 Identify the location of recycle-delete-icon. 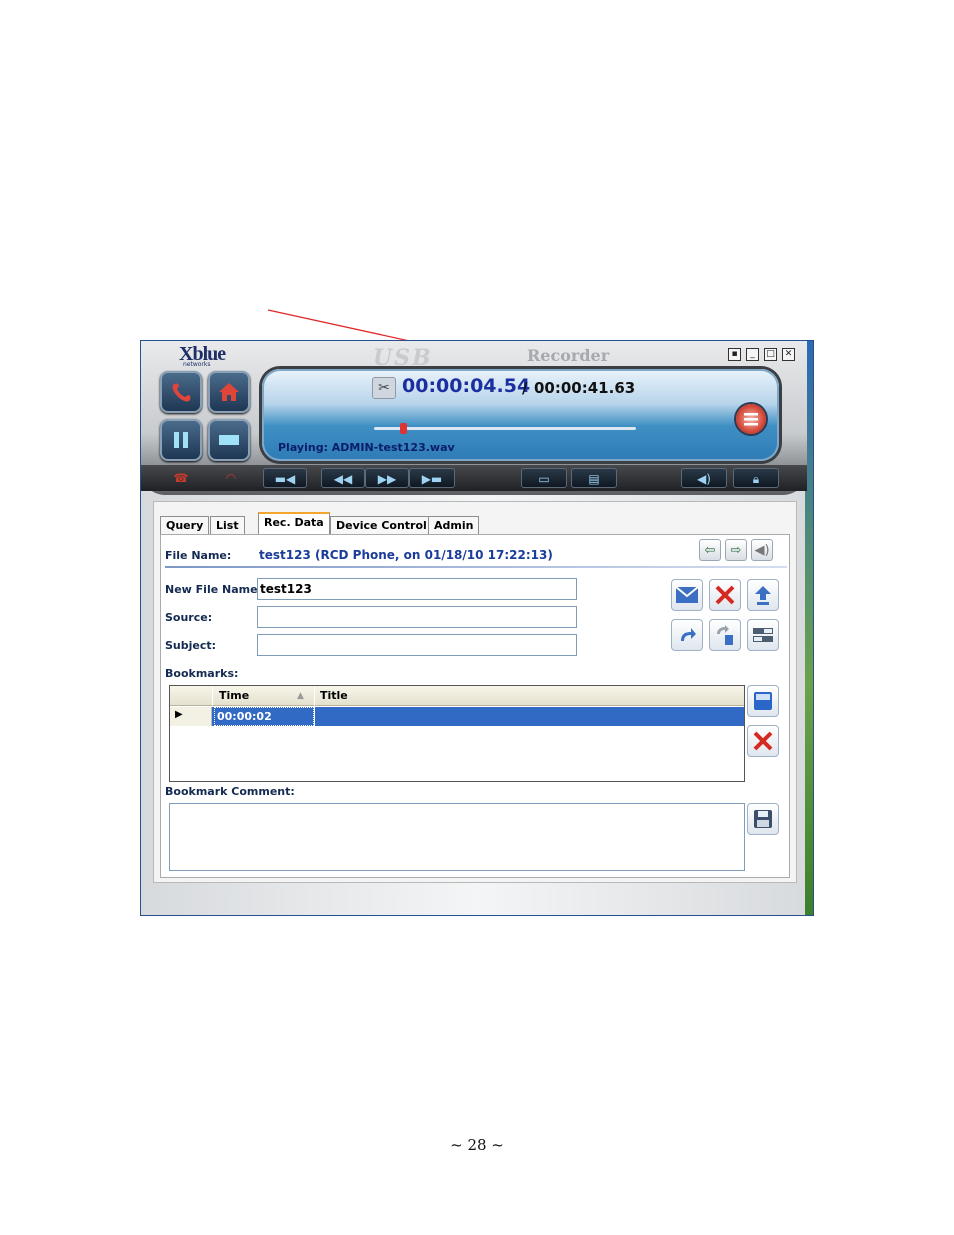
(725, 635).